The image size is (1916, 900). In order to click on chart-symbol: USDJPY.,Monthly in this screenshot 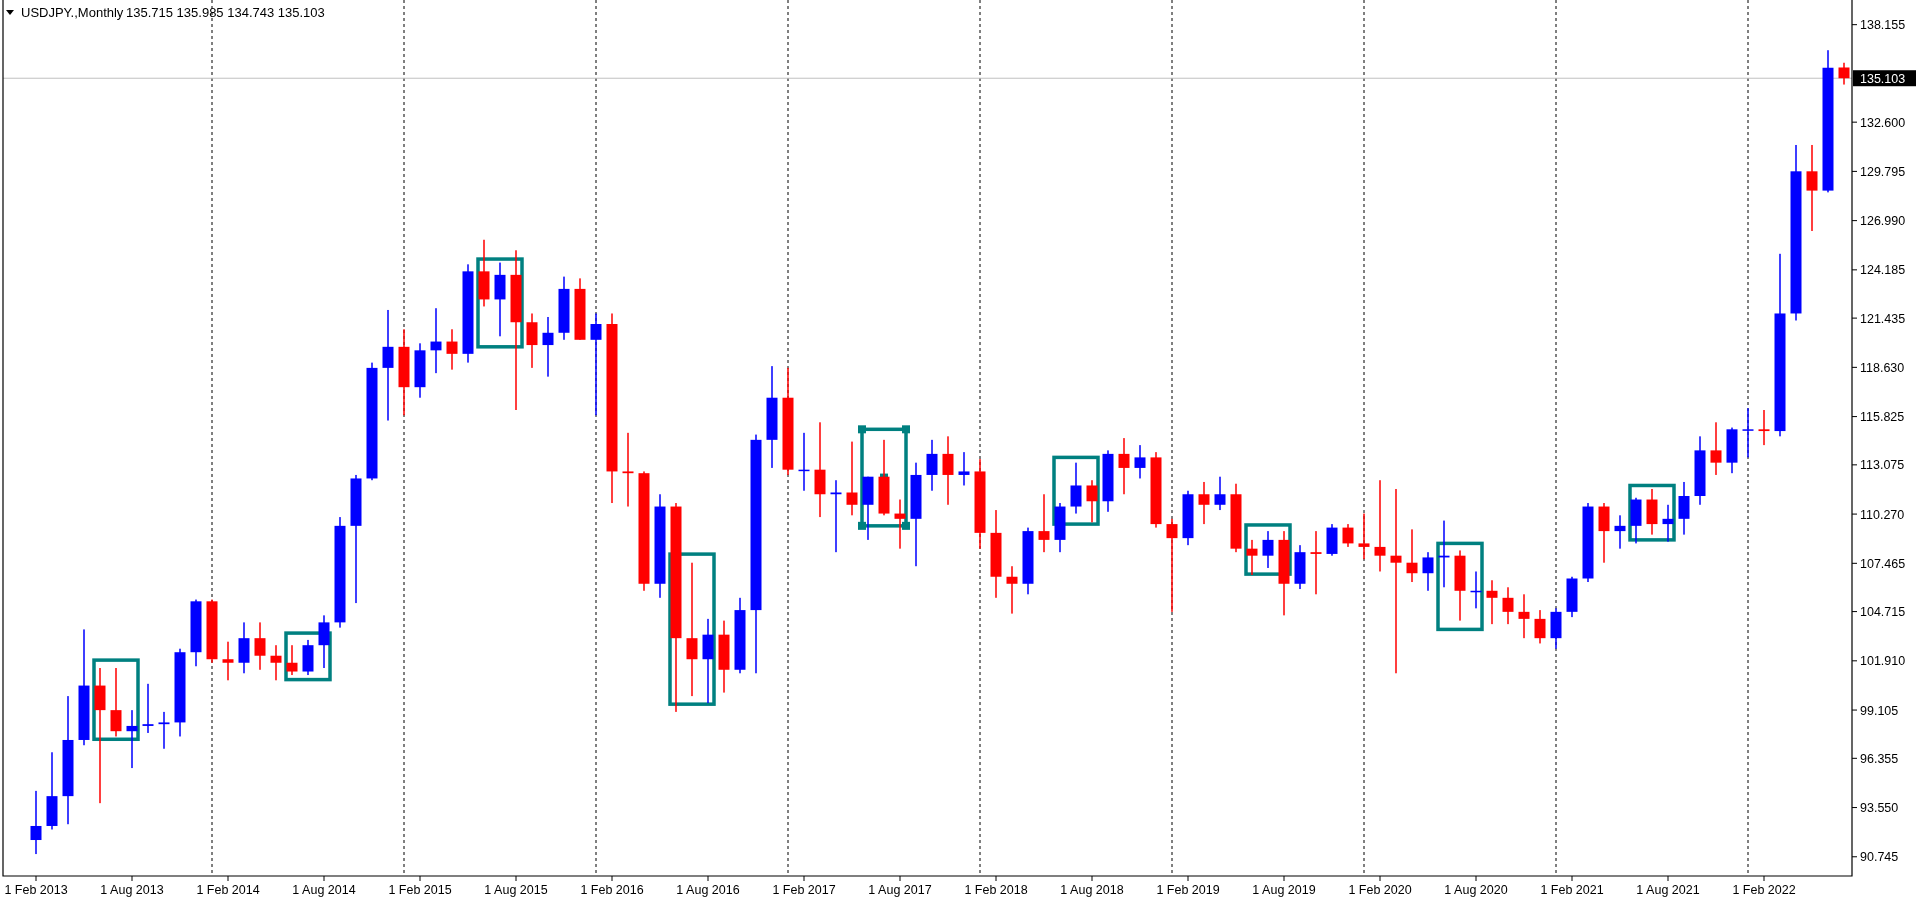, I will do `click(72, 12)`.